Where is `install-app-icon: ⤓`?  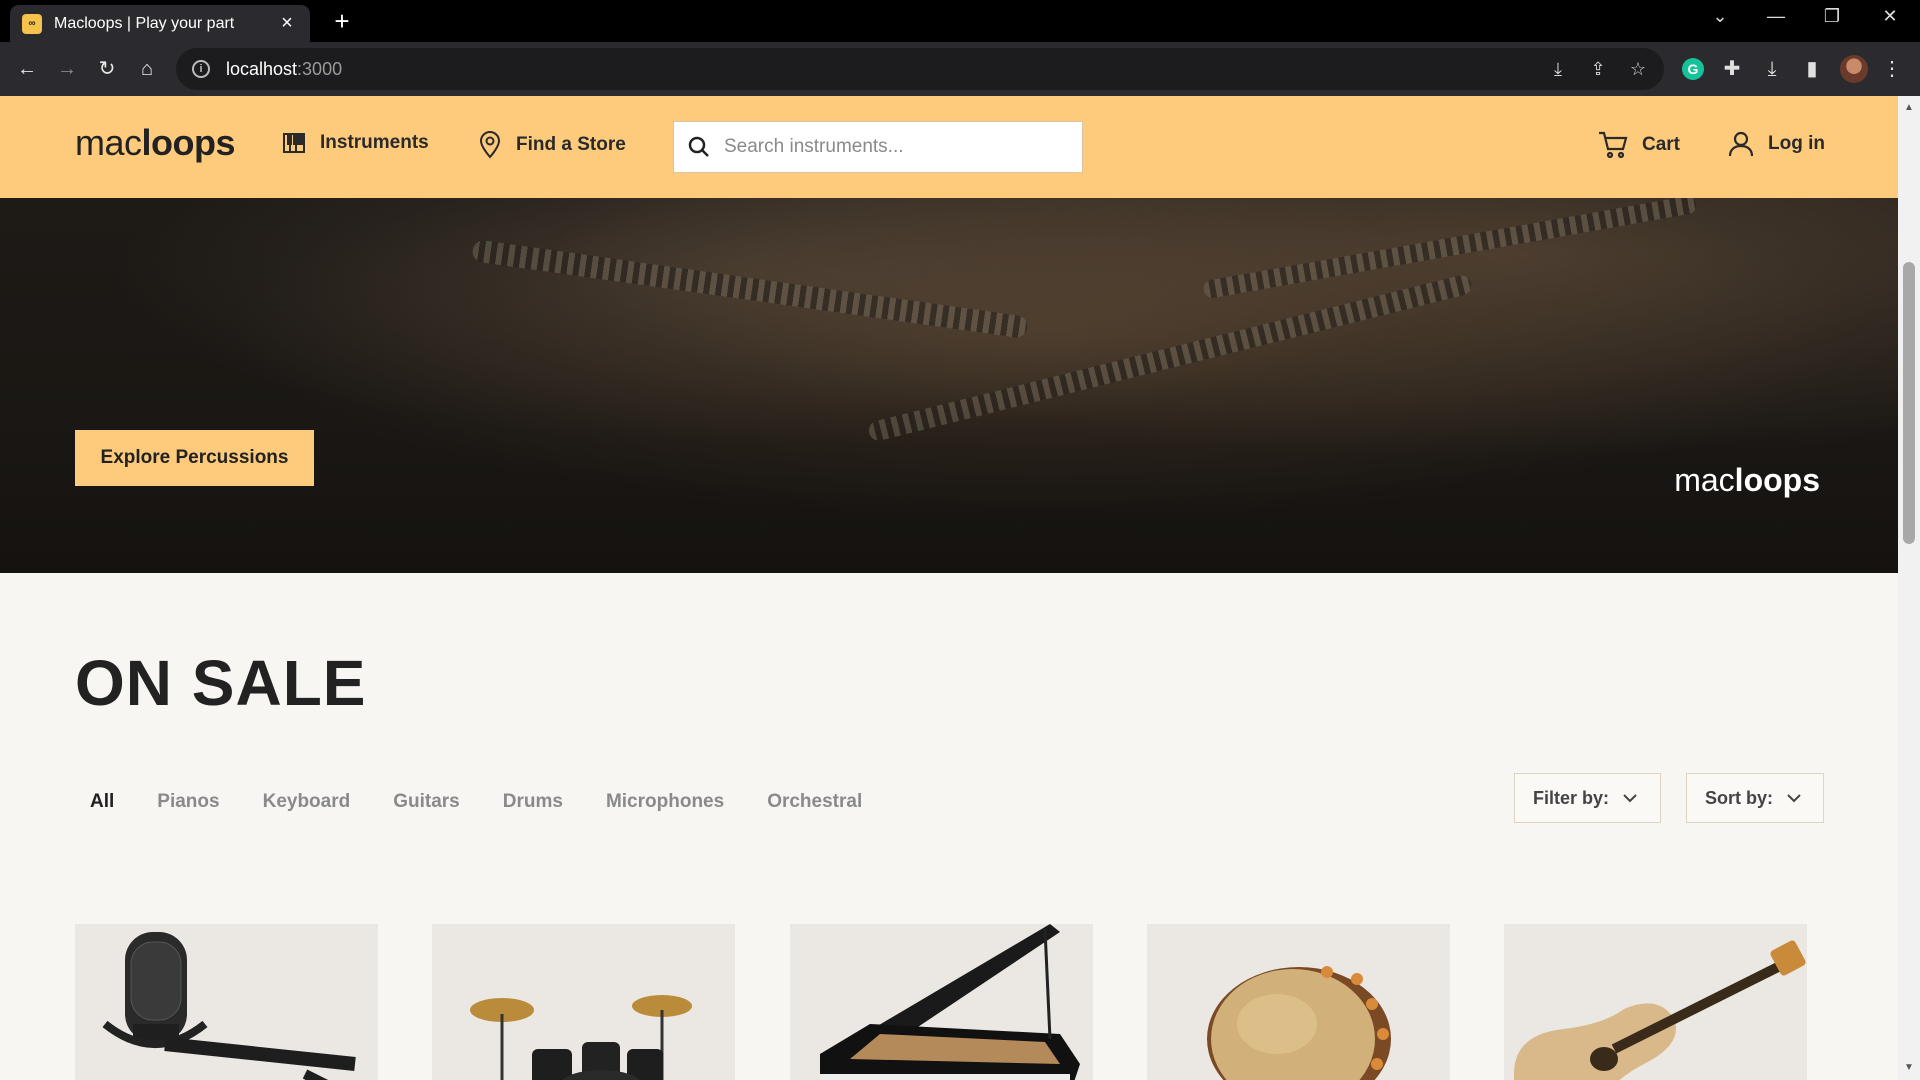 install-app-icon: ⤓ is located at coordinates (1558, 69).